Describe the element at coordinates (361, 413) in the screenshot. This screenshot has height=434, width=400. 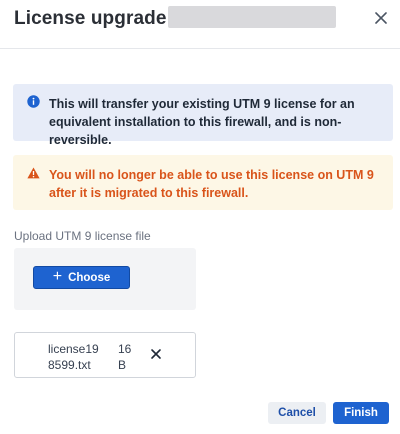
I see `finish-button: Finish` at that location.